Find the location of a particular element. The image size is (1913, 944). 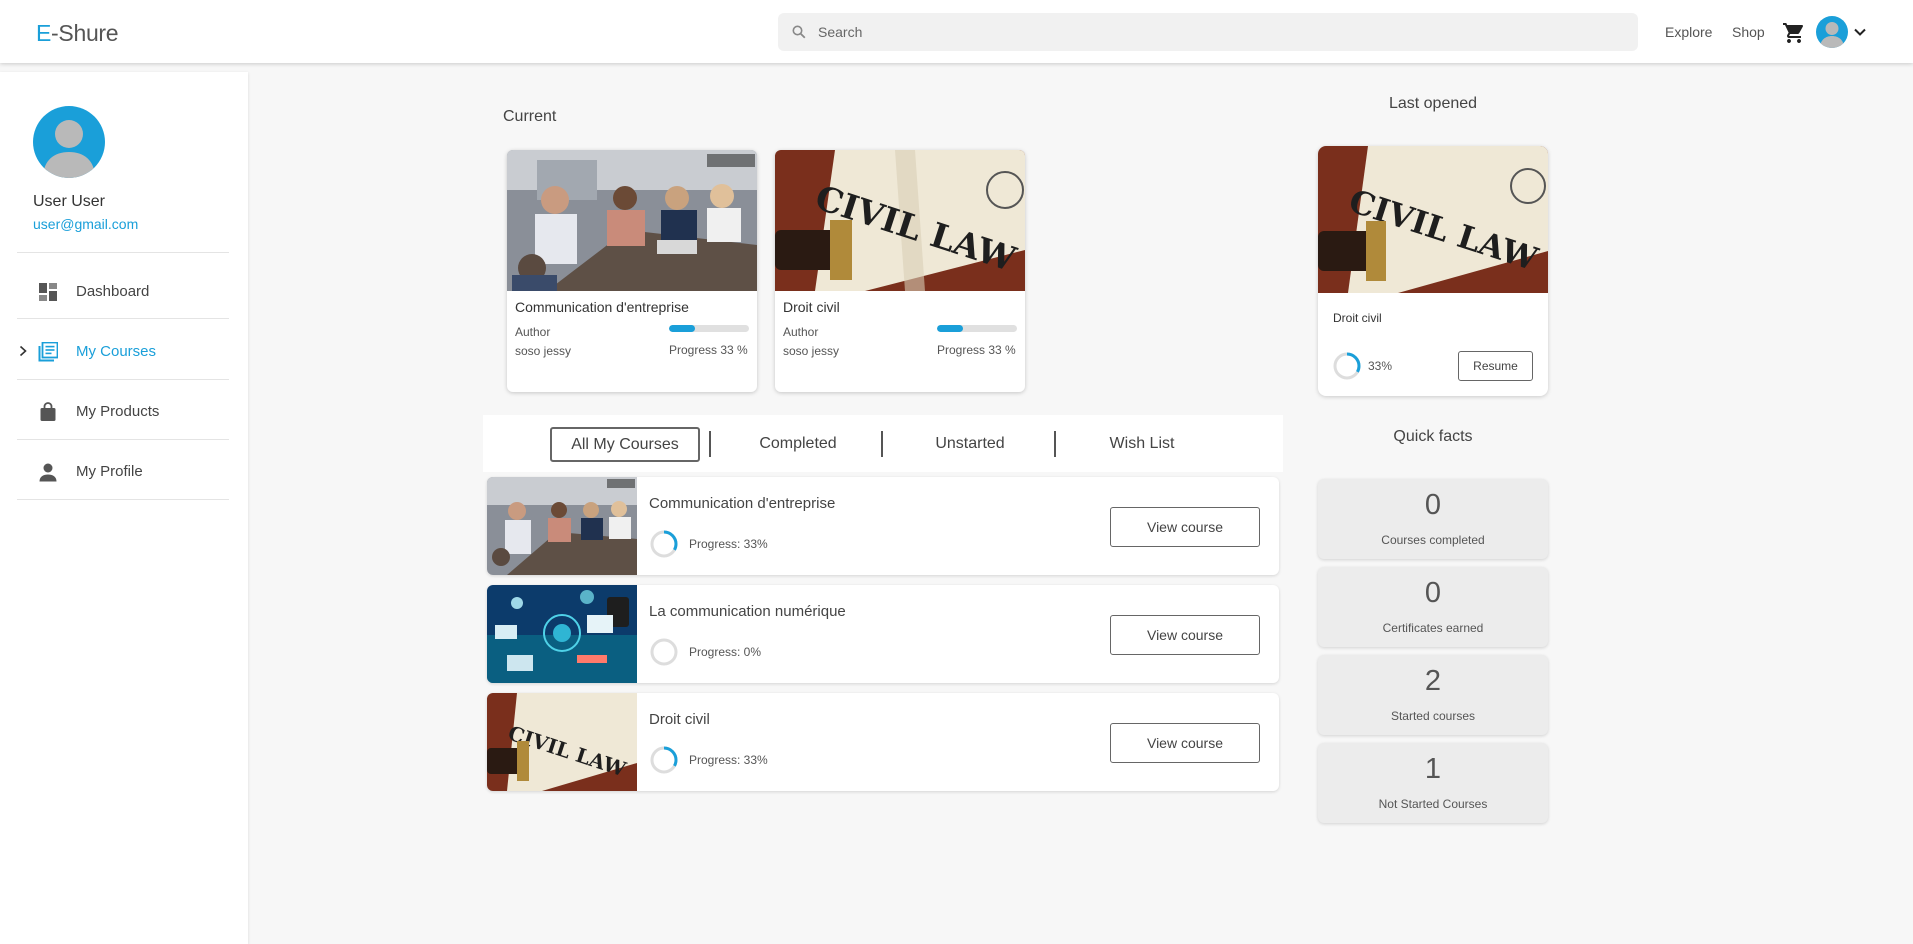

resume-button: Resume is located at coordinates (1495, 366).